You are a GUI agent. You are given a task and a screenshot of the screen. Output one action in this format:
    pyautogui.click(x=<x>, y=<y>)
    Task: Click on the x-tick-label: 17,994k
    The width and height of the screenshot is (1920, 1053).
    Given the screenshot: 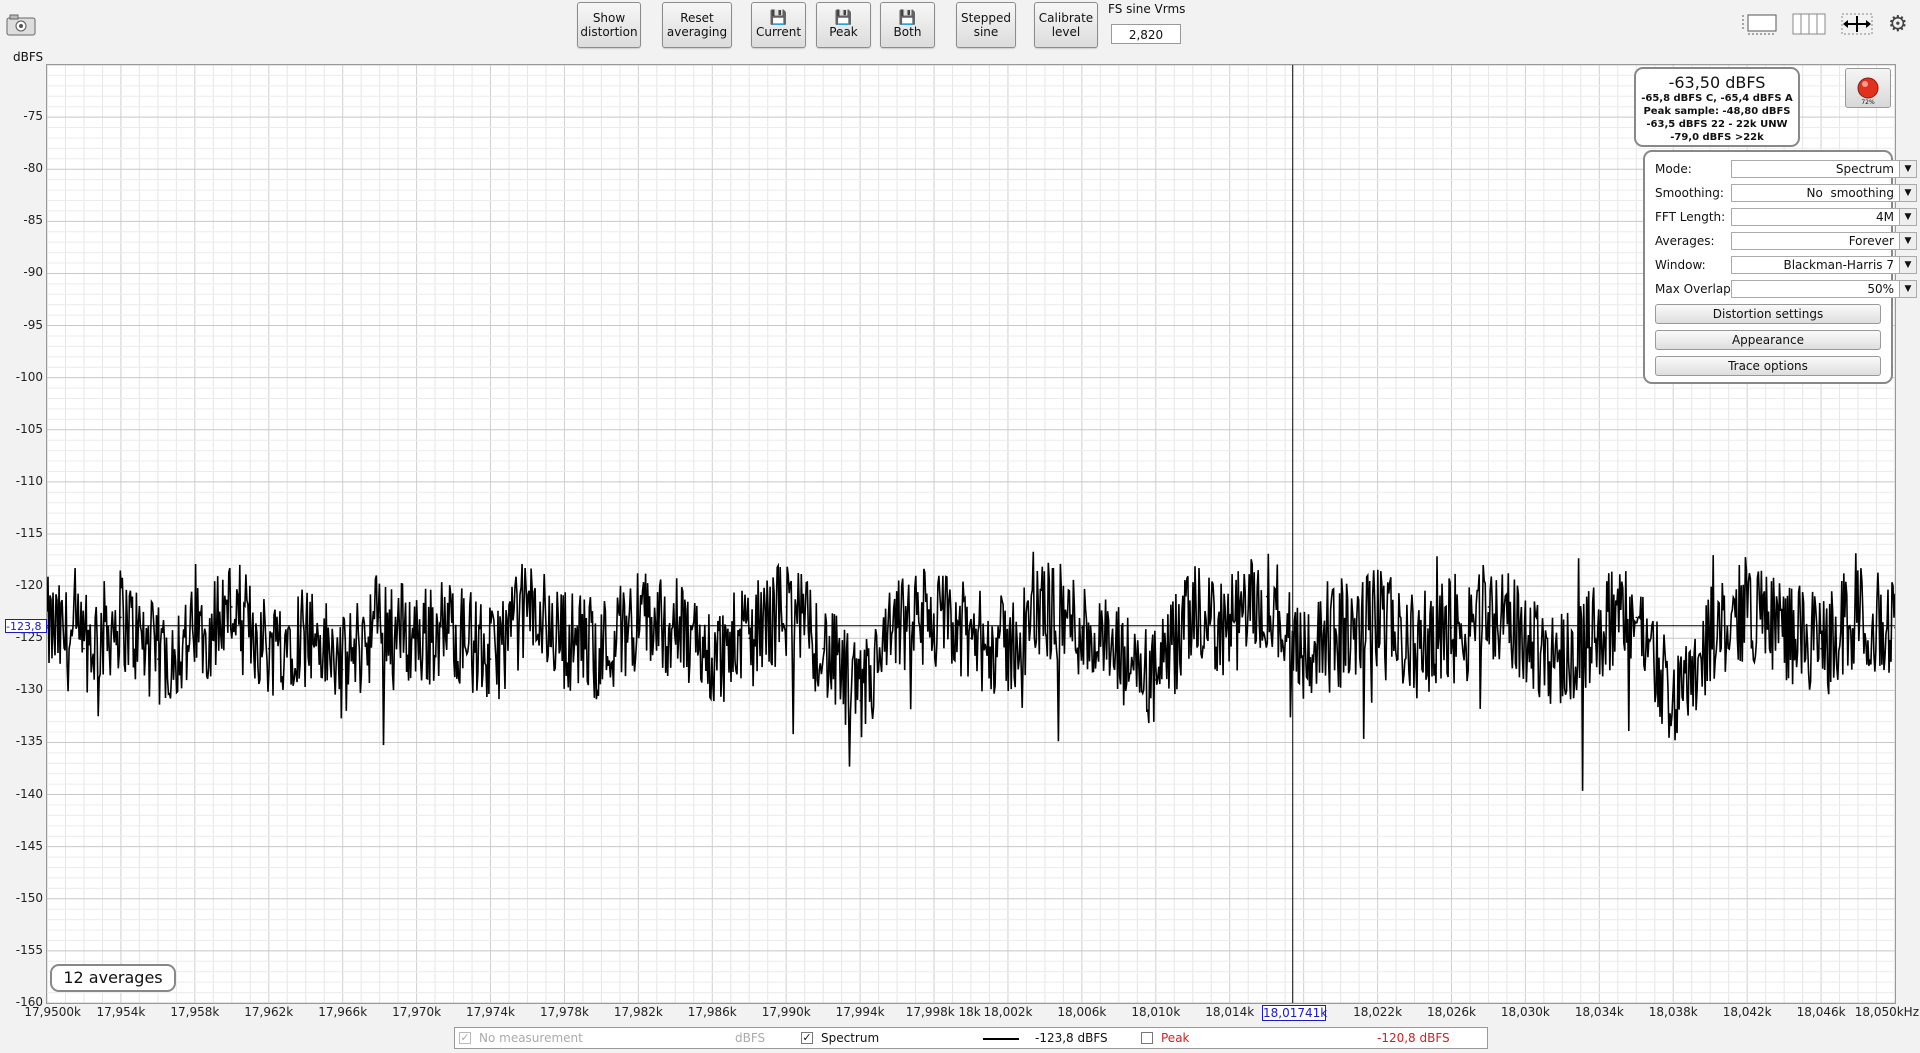 What is the action you would take?
    pyautogui.click(x=860, y=1012)
    